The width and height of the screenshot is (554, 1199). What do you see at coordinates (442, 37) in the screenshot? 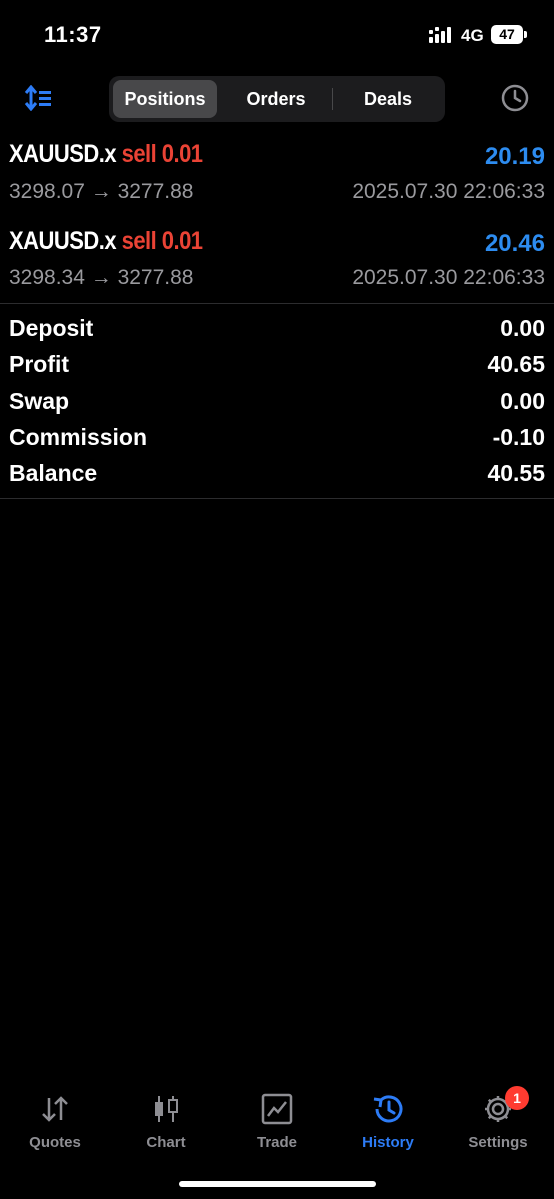
I see `cellular-signal-icon` at bounding box center [442, 37].